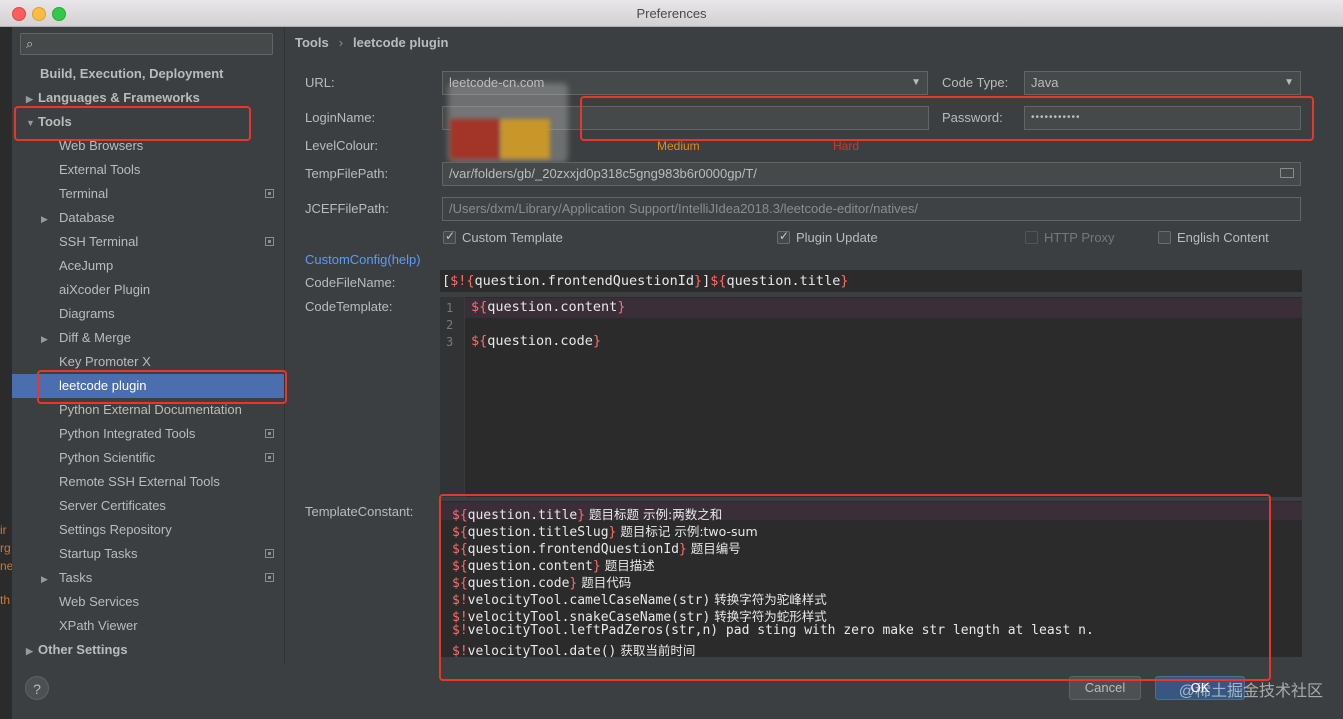 This screenshot has height=719, width=1343. I want to click on code-template-label: CodeTemplate:, so click(349, 306).